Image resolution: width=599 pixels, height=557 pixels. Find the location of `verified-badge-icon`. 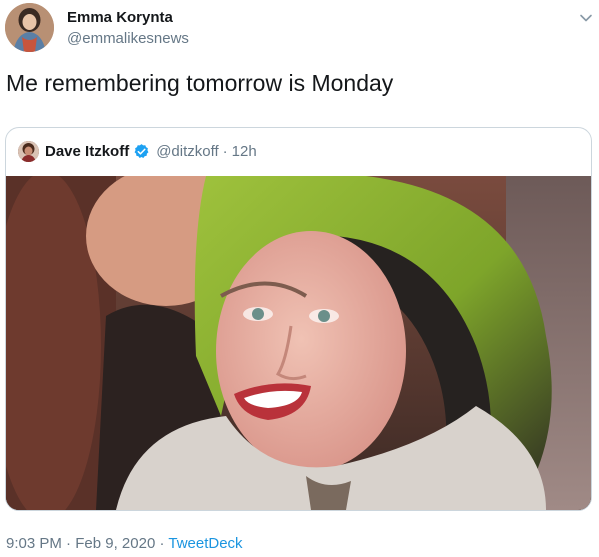

verified-badge-icon is located at coordinates (141, 151).